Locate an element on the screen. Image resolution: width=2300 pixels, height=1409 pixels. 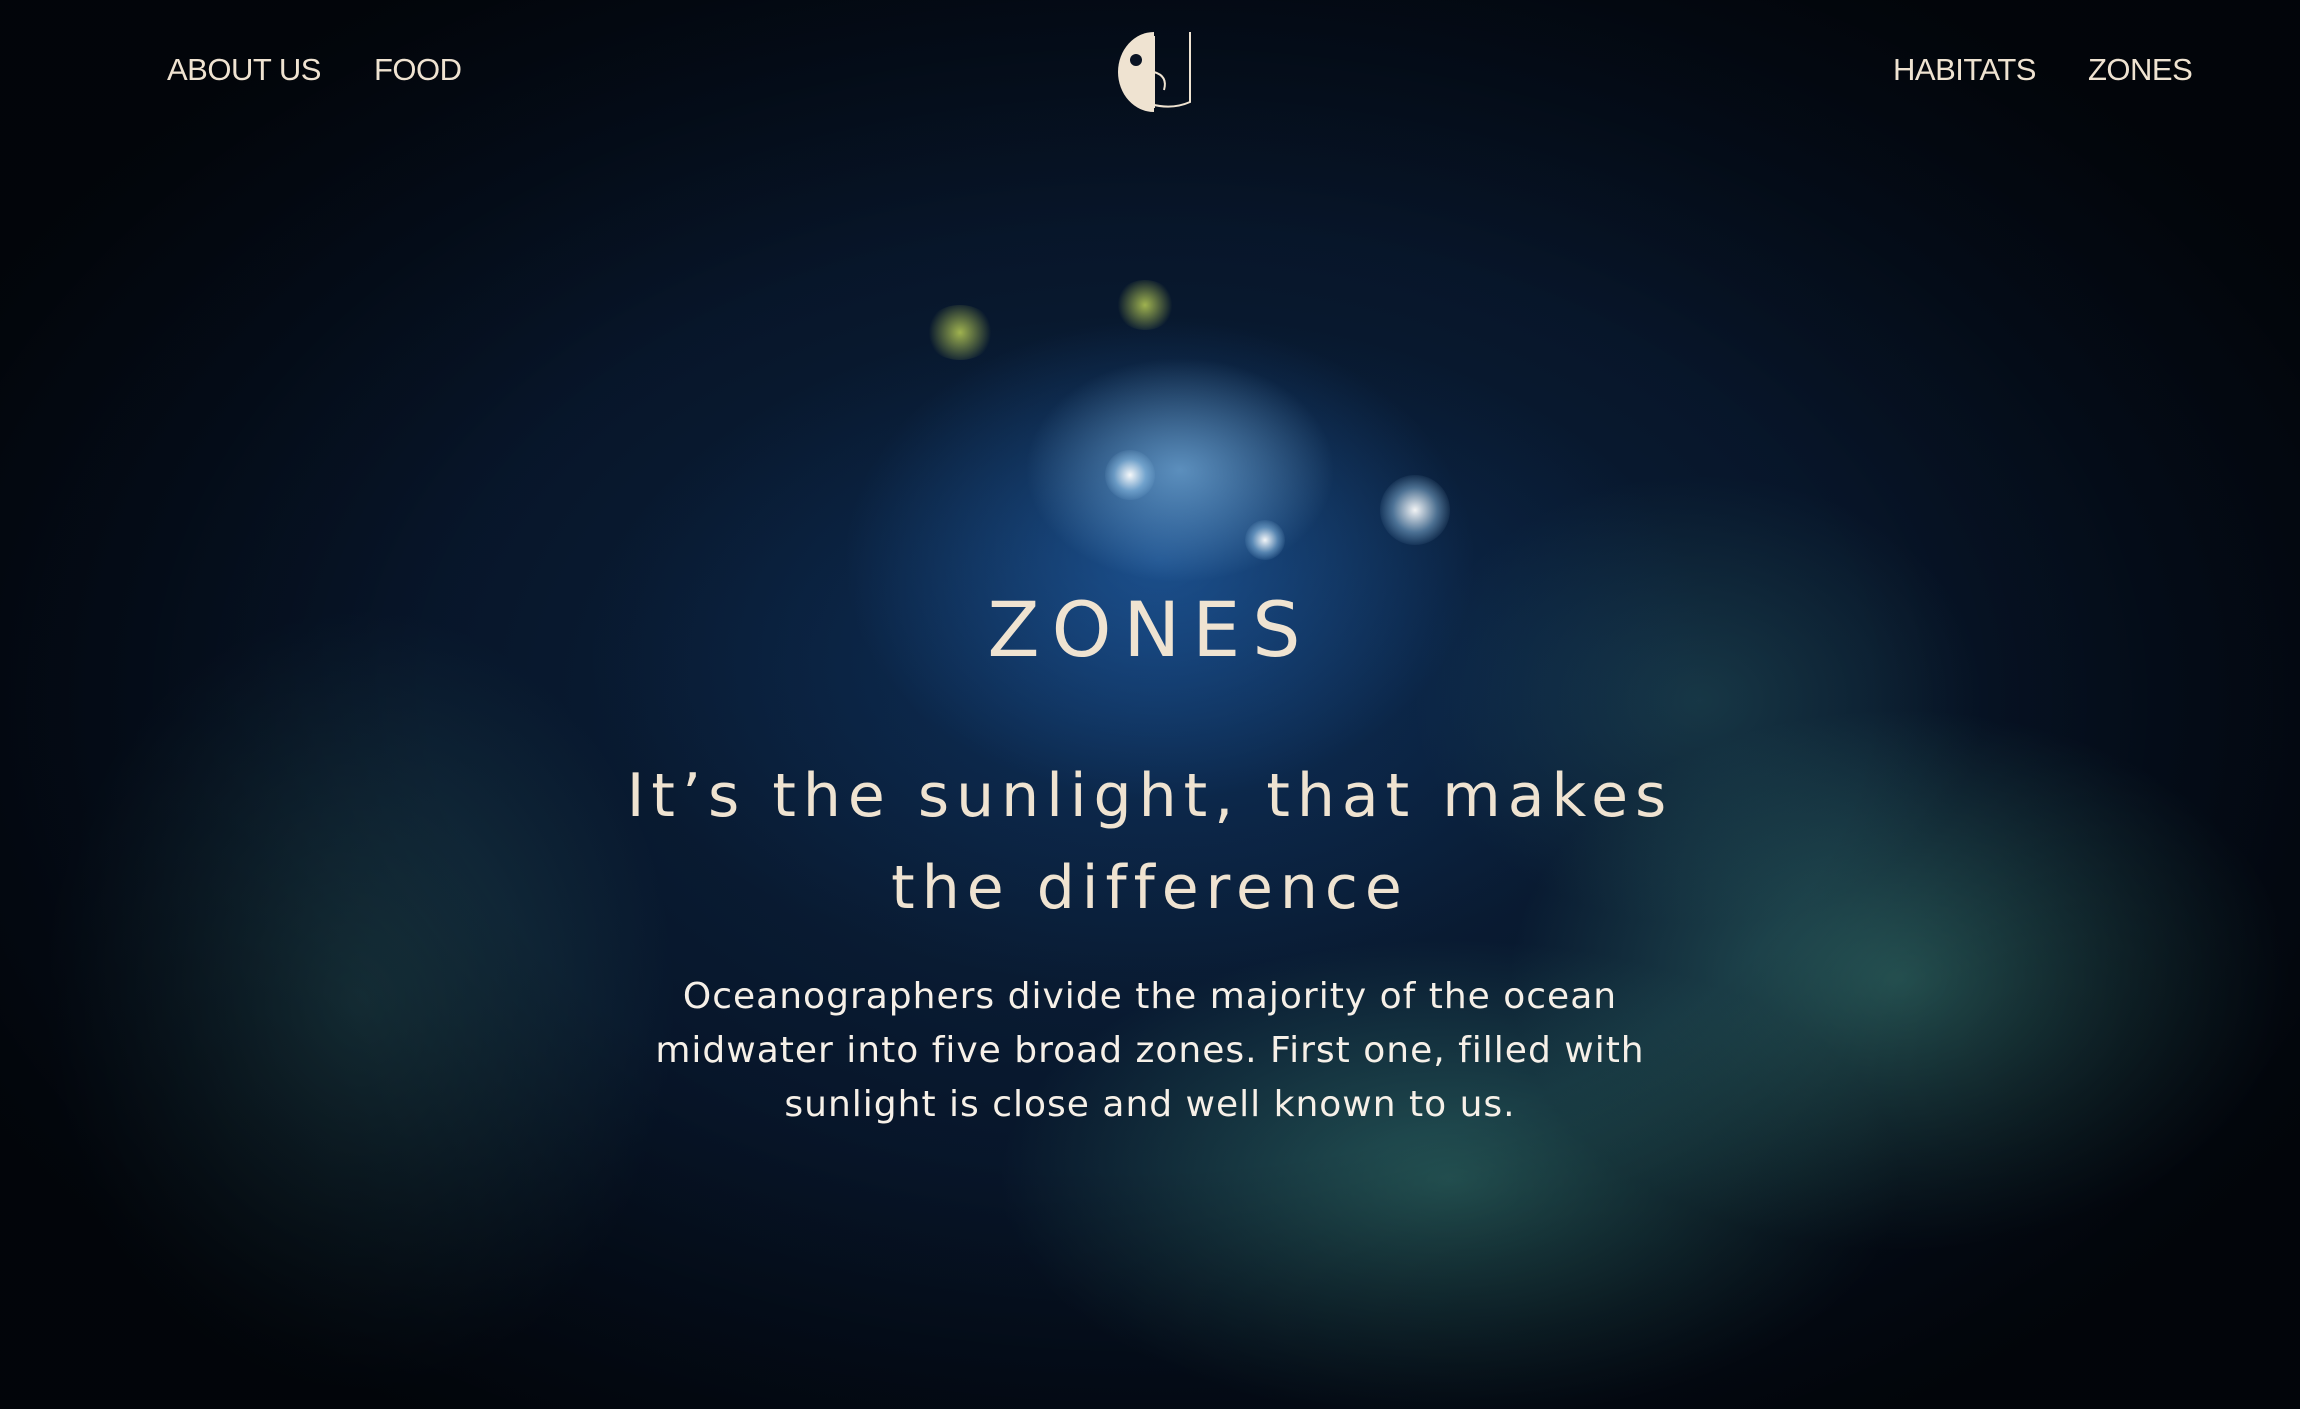
logo is located at coordinates (1154, 72).